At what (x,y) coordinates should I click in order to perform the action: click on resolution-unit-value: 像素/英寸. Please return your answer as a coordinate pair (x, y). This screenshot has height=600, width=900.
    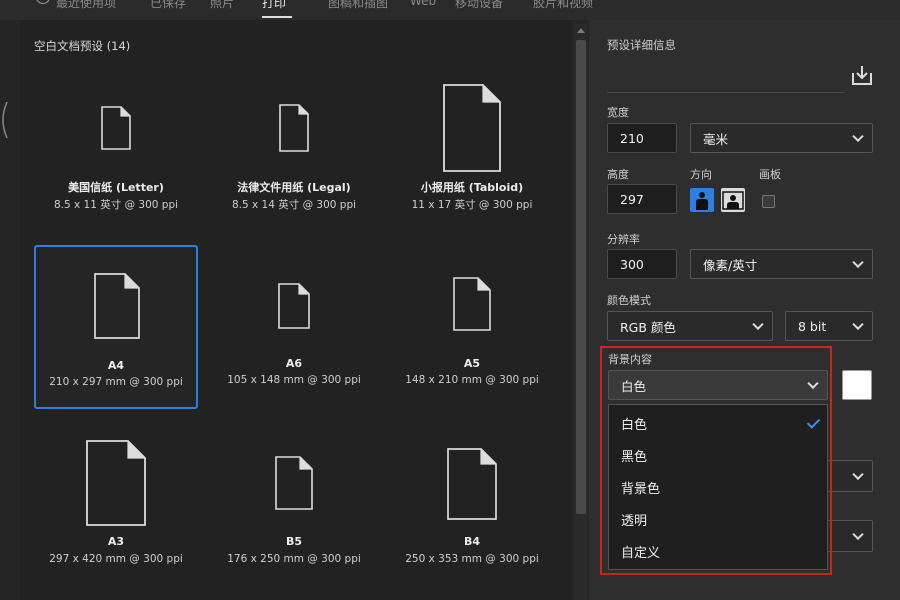
    Looking at the image, I should click on (730, 265).